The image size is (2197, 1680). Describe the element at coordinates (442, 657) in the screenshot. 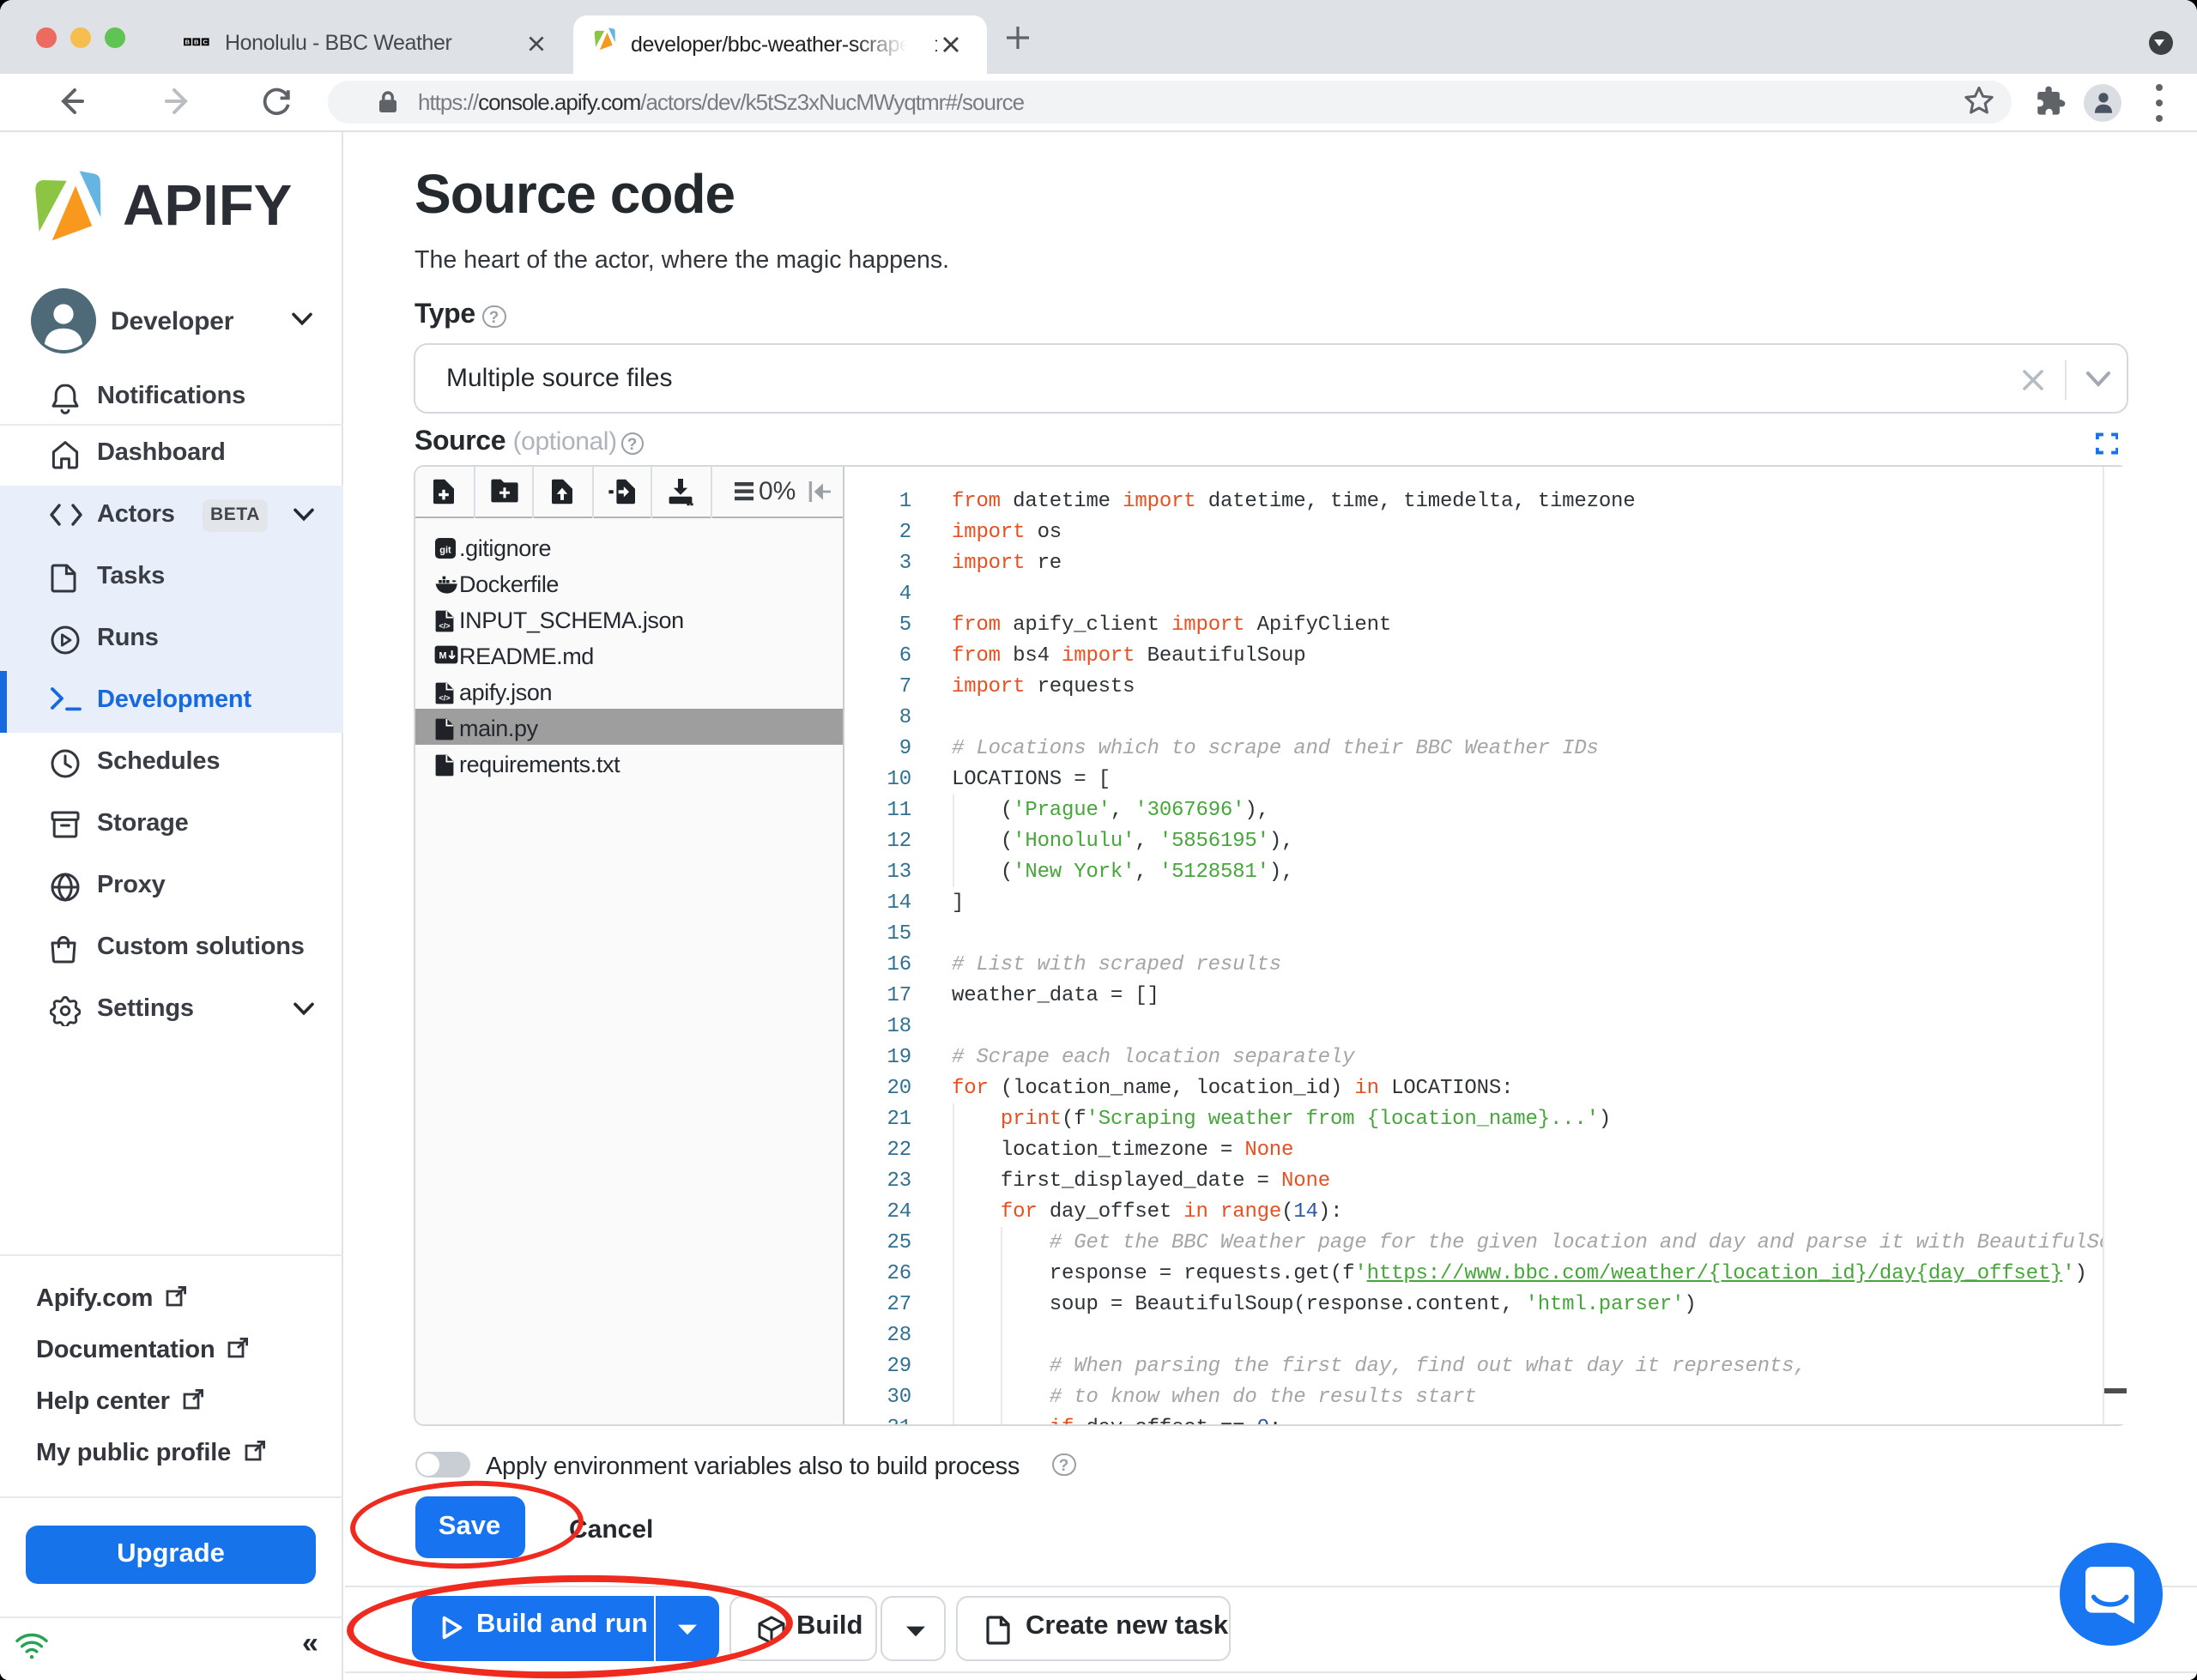

I see `svg-text: M` at that location.